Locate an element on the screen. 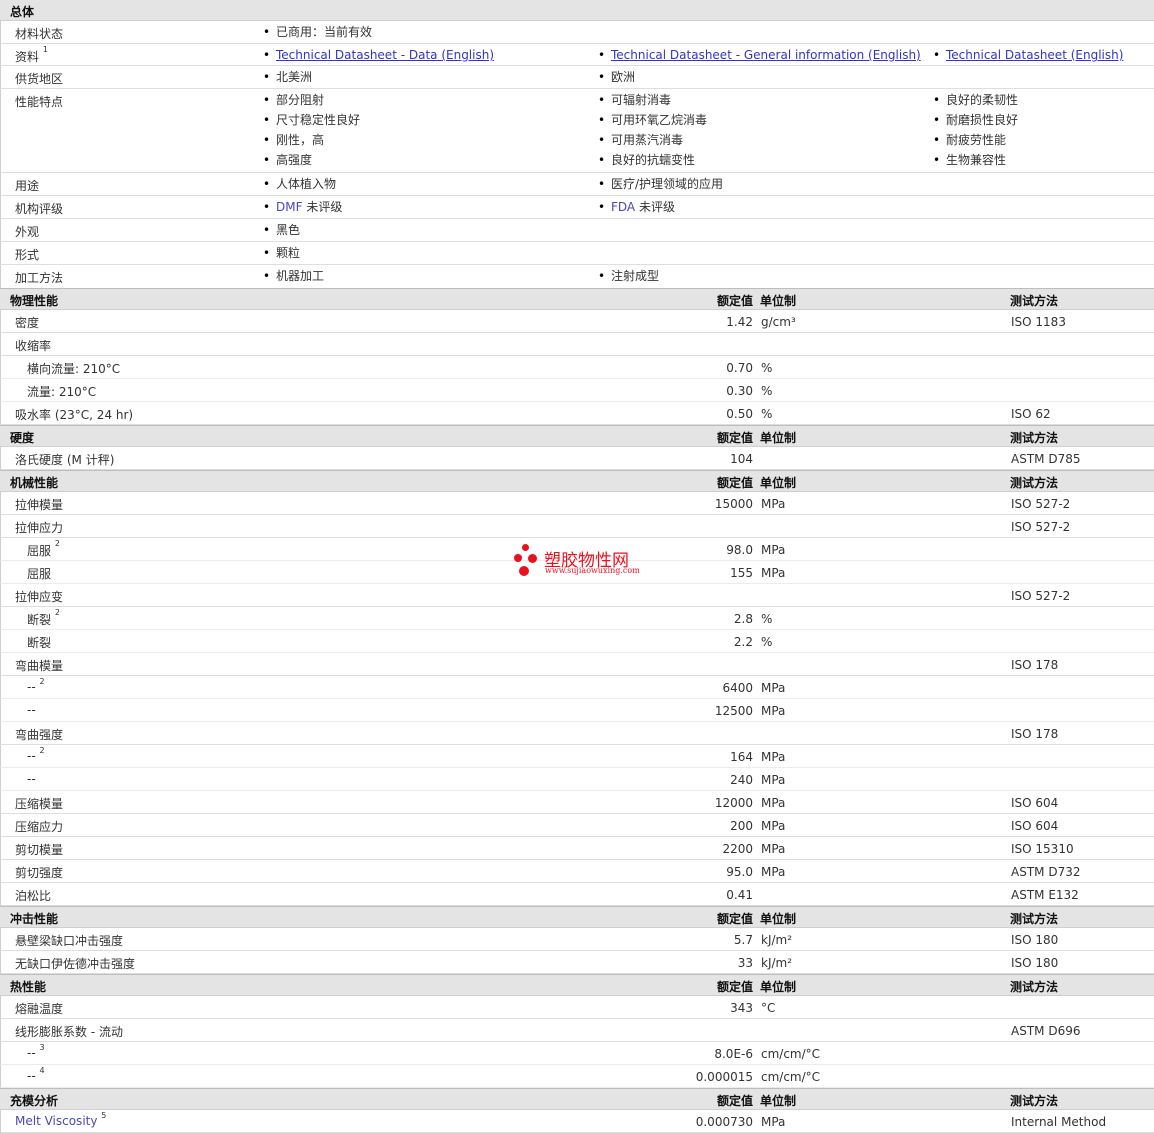  table-row: 横向流量: 210°C 0.70% is located at coordinates (577, 367).